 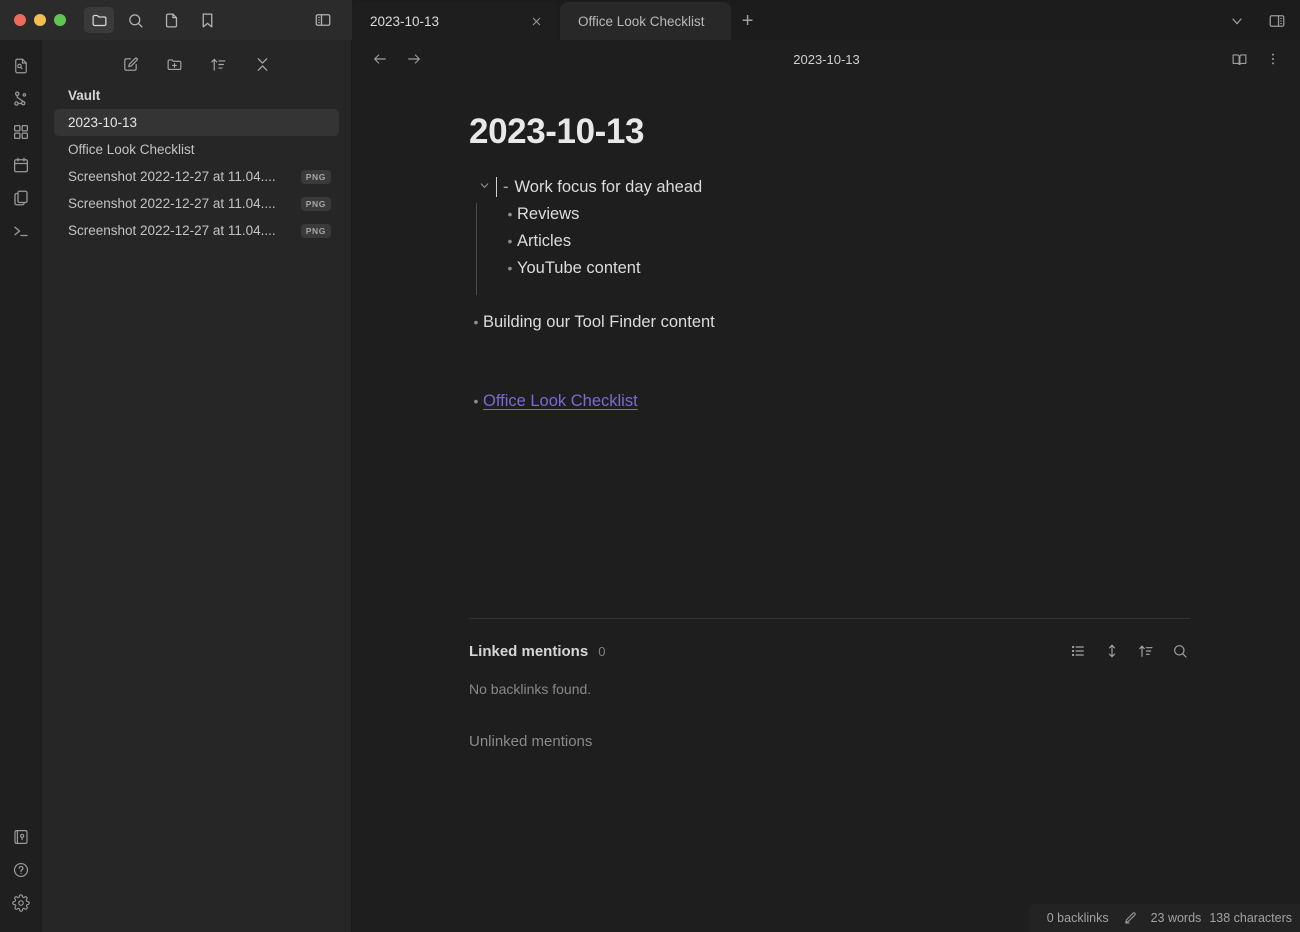 I want to click on status-edit-mode, so click(x=1130, y=918).